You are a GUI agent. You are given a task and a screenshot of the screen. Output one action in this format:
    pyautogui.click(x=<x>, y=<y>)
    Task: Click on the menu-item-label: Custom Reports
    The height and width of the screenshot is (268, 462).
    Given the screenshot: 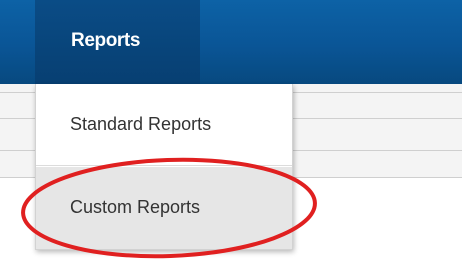 What is the action you would take?
    pyautogui.click(x=135, y=207)
    